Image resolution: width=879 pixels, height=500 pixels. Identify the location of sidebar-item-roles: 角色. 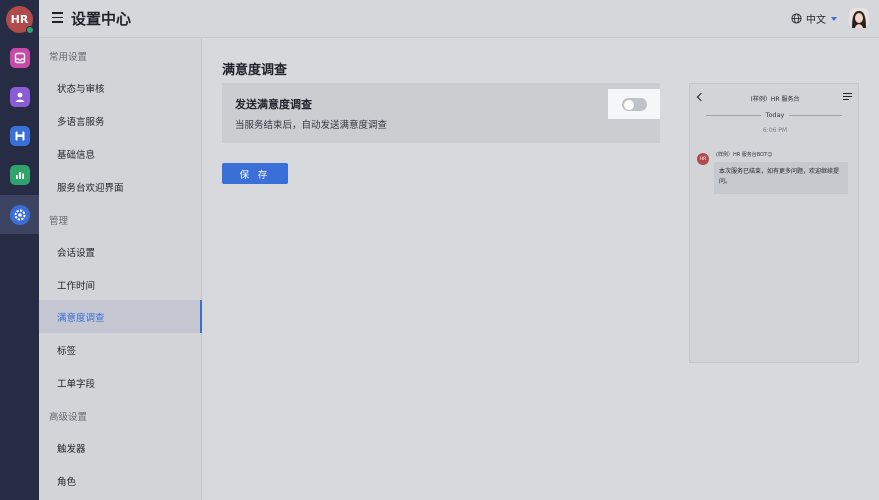
(120, 480).